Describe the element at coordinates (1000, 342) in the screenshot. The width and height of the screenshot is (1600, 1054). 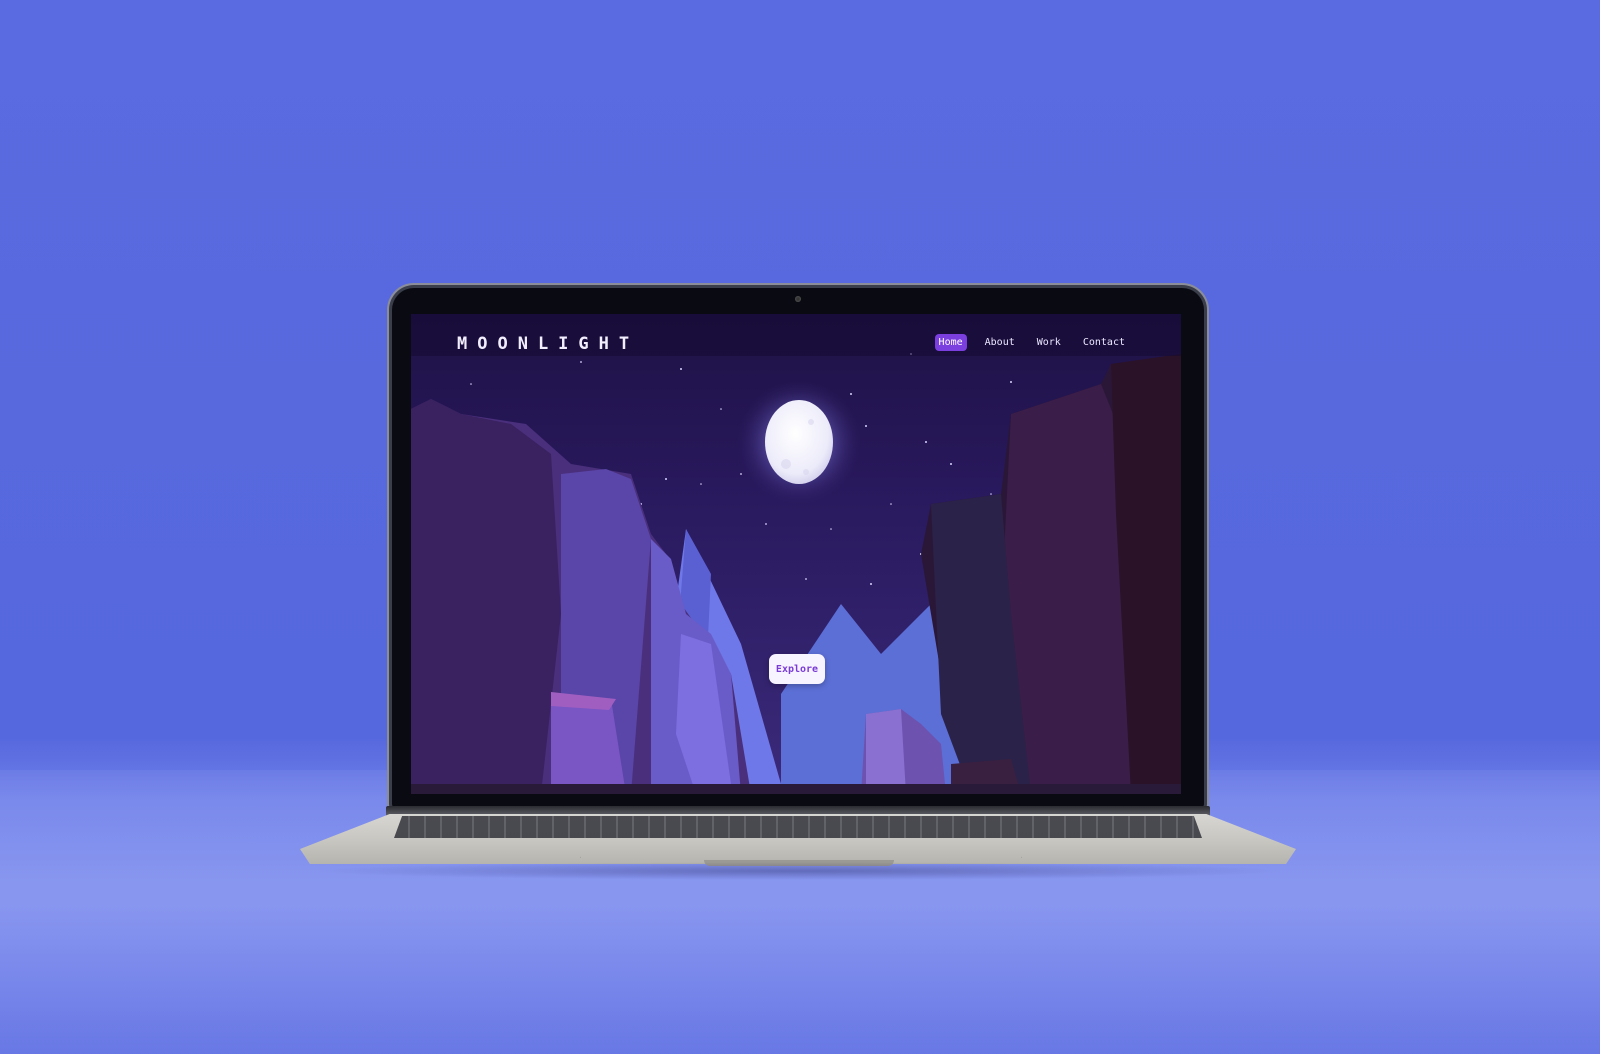
I see `nav-link-about: About` at that location.